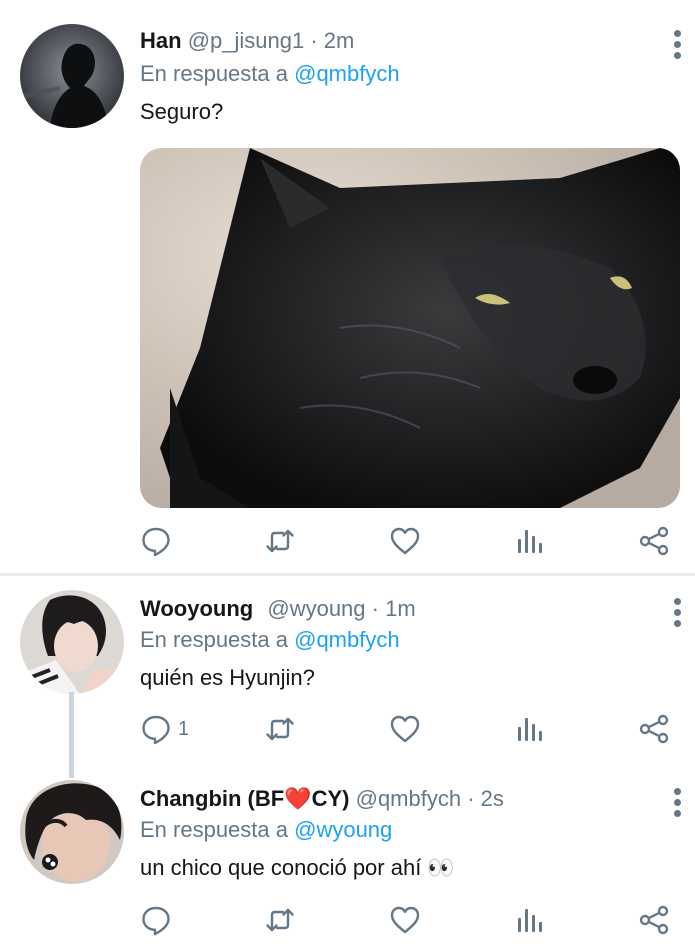  Describe the element at coordinates (182, 111) in the screenshot. I see `tweet-text: Seguro?` at that location.